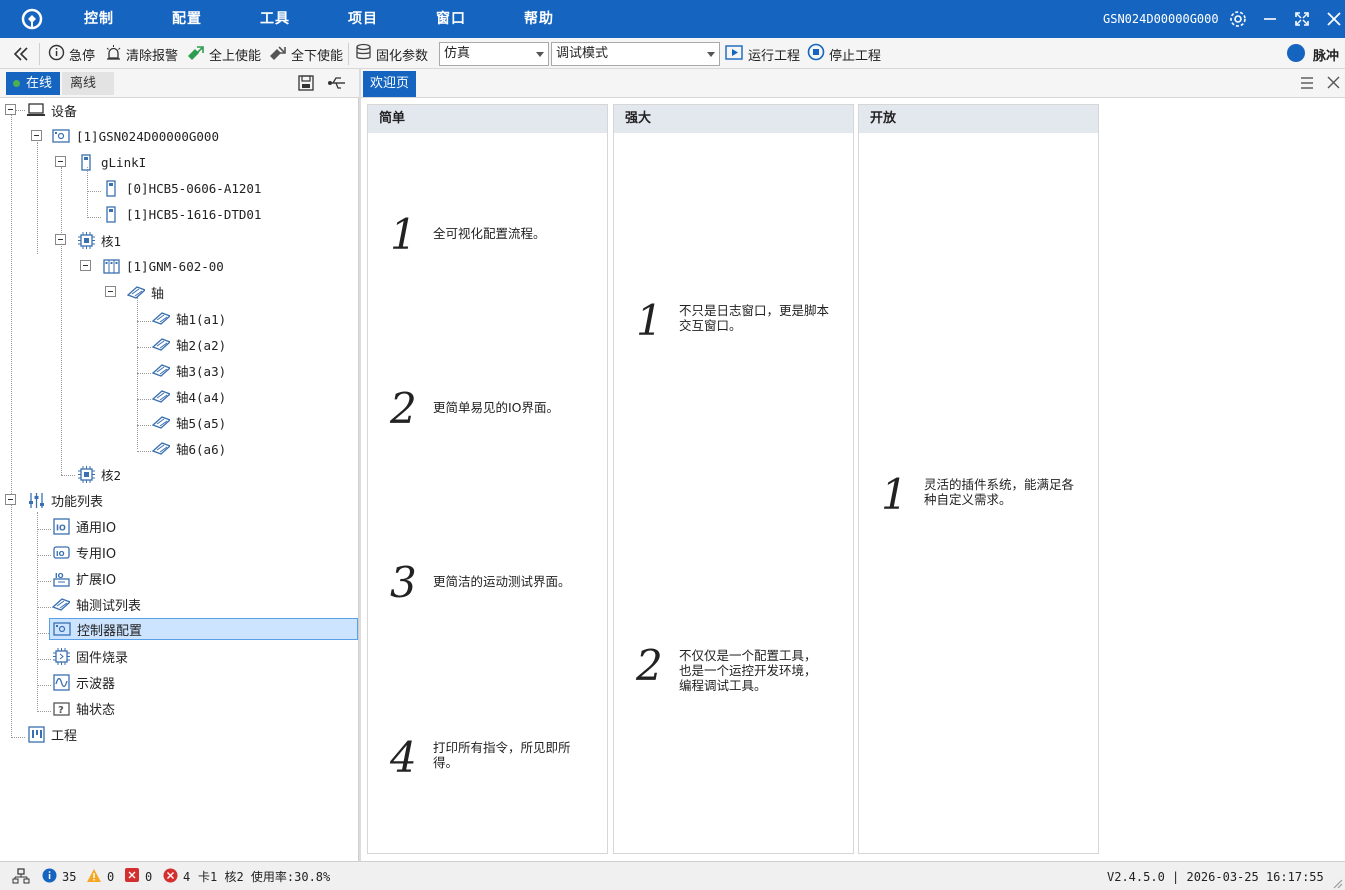 The image size is (1345, 890). I want to click on svg-text: IO, so click(59, 576).